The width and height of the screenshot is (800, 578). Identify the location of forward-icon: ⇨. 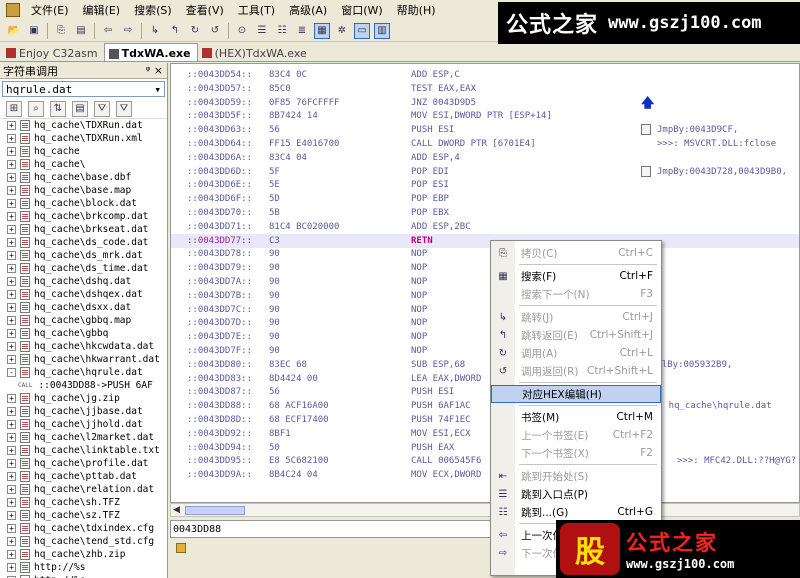
(128, 31).